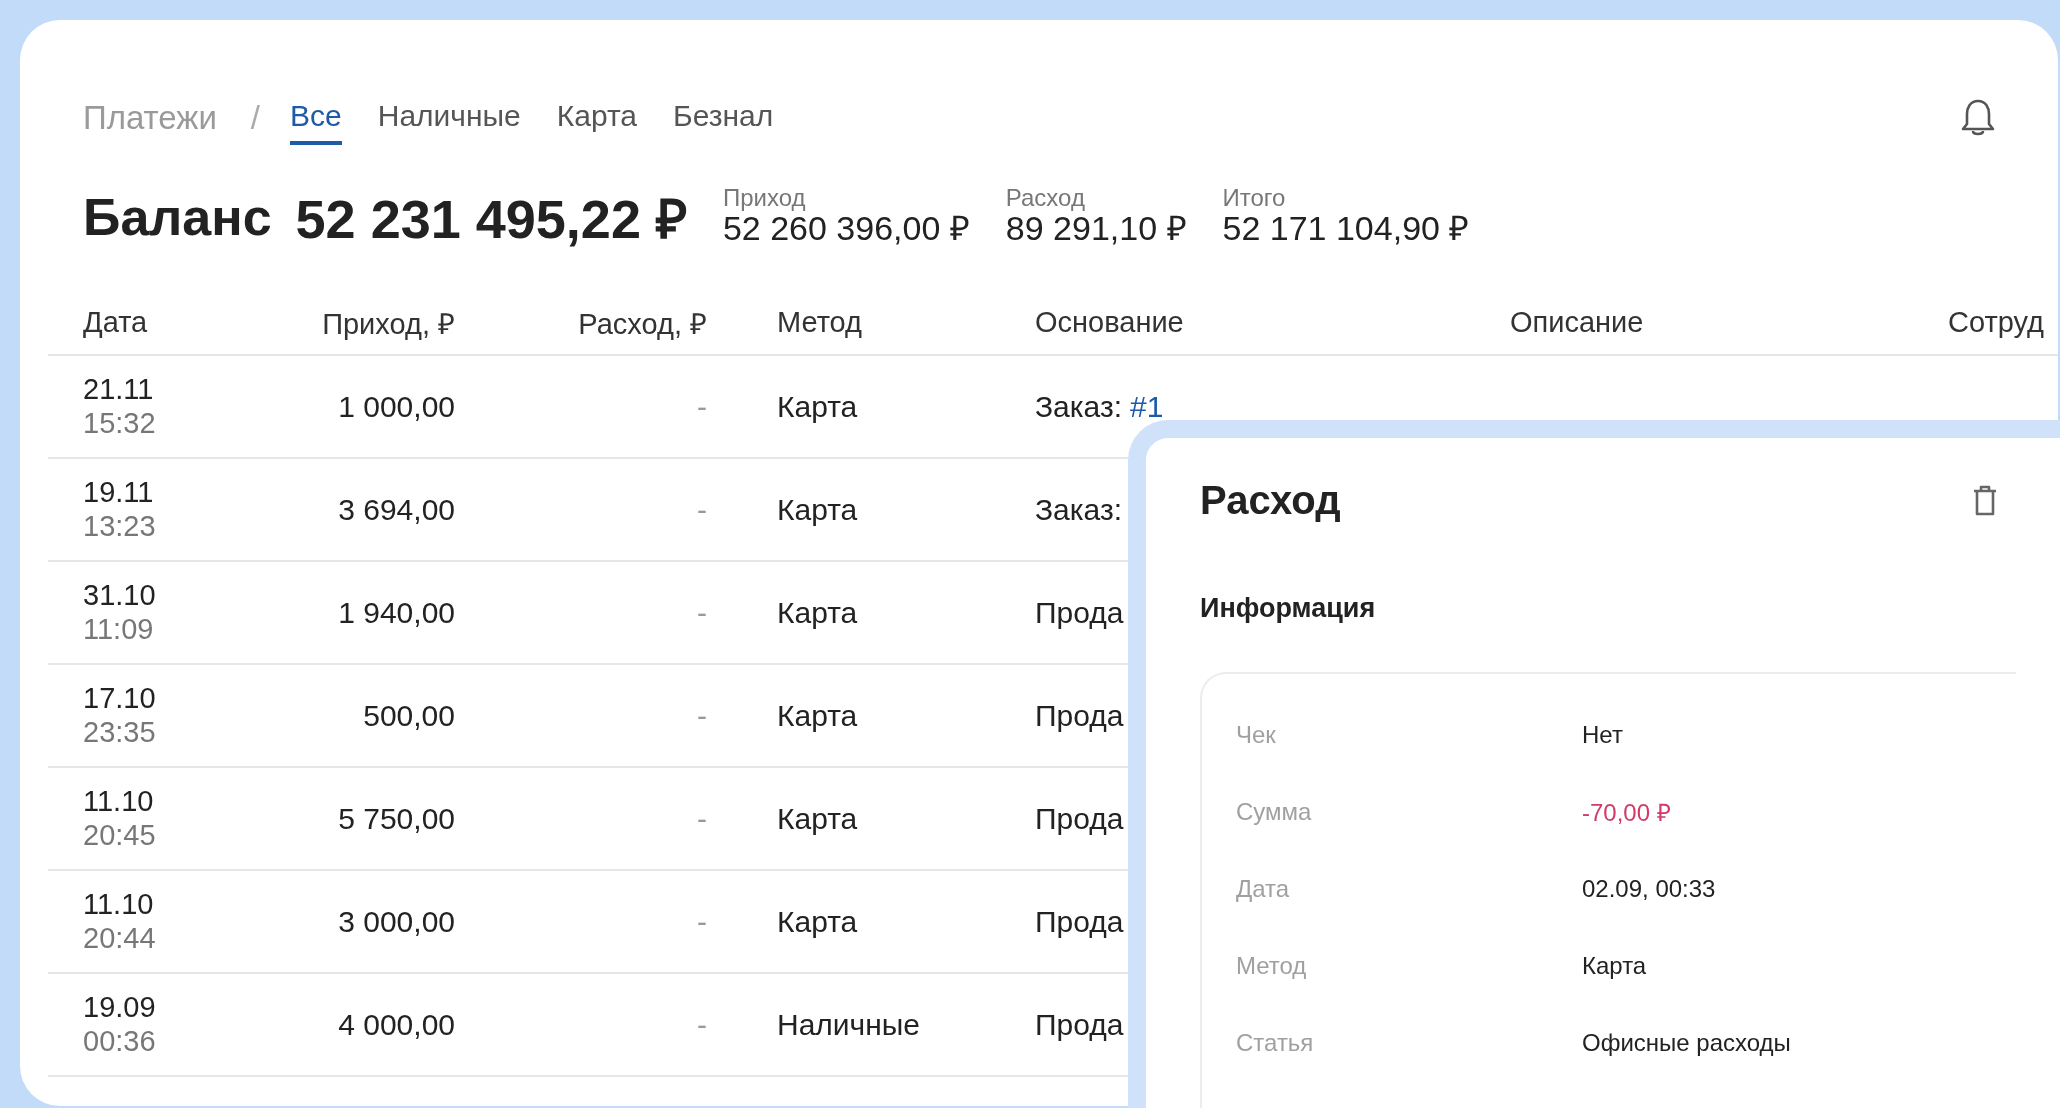 This screenshot has width=2060, height=1108. What do you see at coordinates (1985, 500) in the screenshot?
I see `delete-icon` at bounding box center [1985, 500].